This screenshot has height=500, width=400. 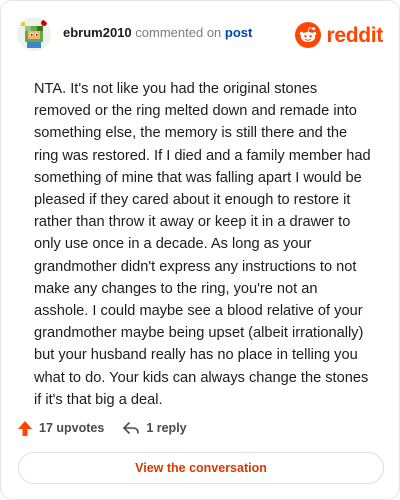 What do you see at coordinates (72, 428) in the screenshot?
I see `upvotes-count: 17 upvotes` at bounding box center [72, 428].